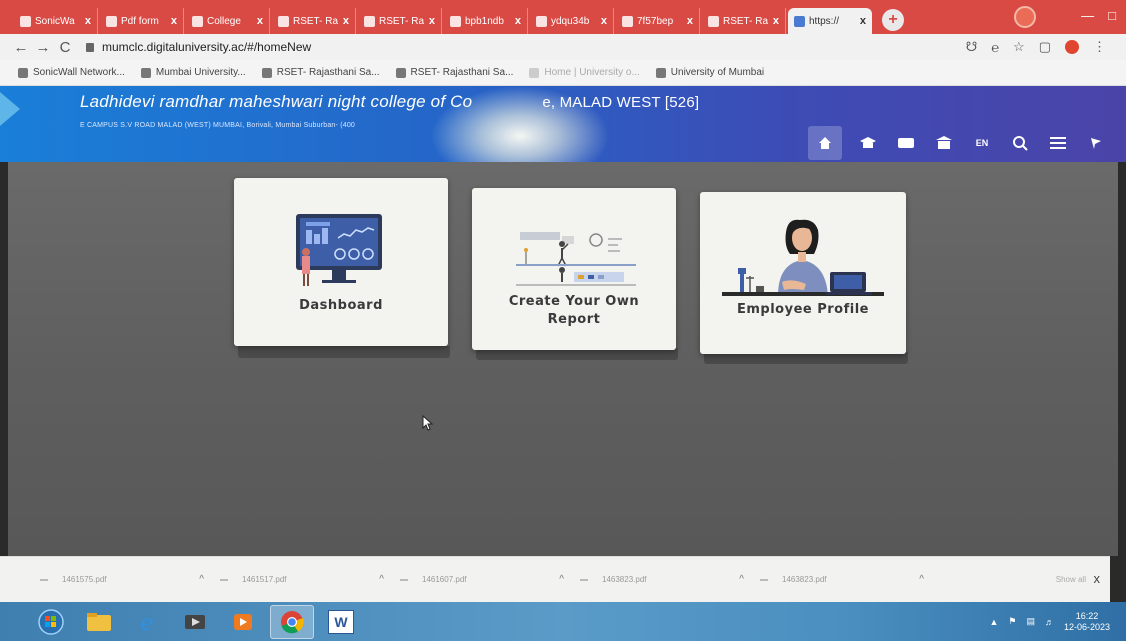 This screenshot has height=641, width=1126. What do you see at coordinates (1019, 47) in the screenshot?
I see `star-icon: ☆` at bounding box center [1019, 47].